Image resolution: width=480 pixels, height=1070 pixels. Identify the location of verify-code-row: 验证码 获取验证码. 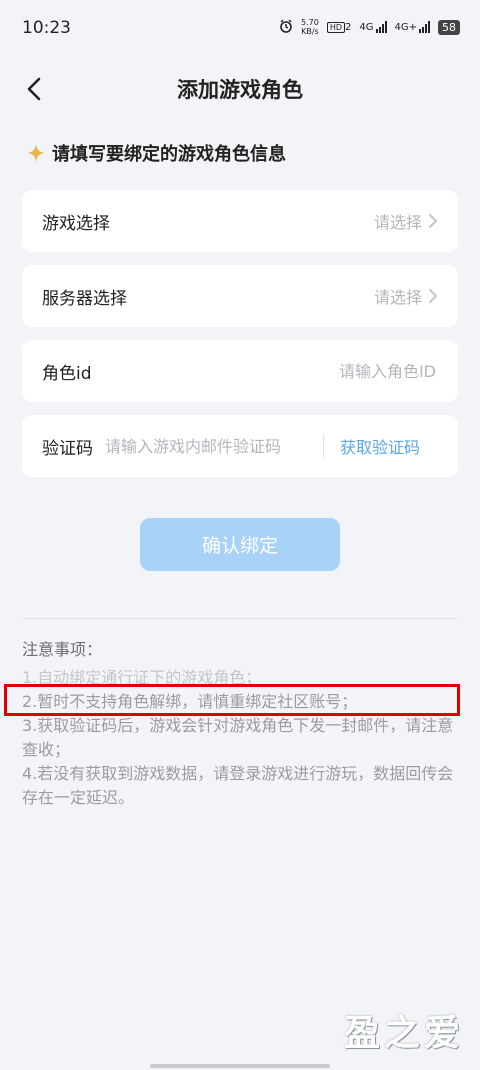
(240, 446).